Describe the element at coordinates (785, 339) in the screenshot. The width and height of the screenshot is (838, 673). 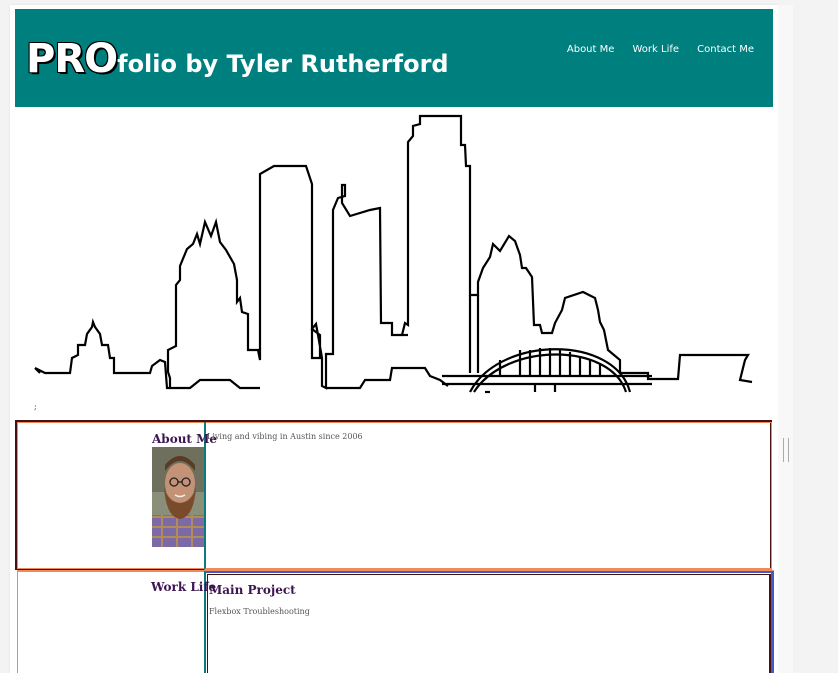
I see `scrollbar` at that location.